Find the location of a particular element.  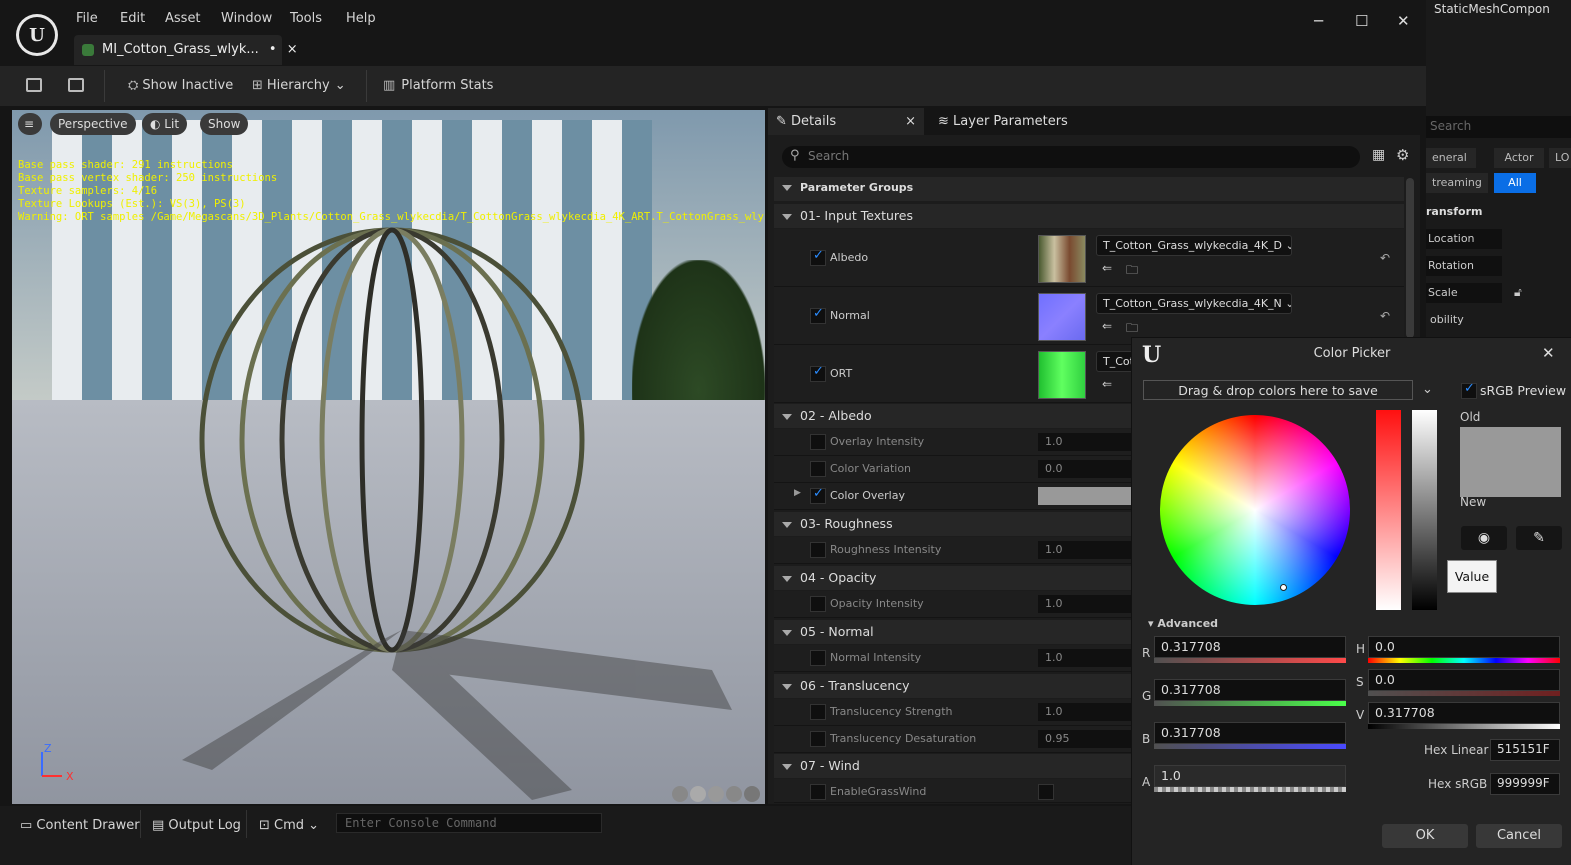

chevron-down-icon: ⌄ is located at coordinates (1427, 389).